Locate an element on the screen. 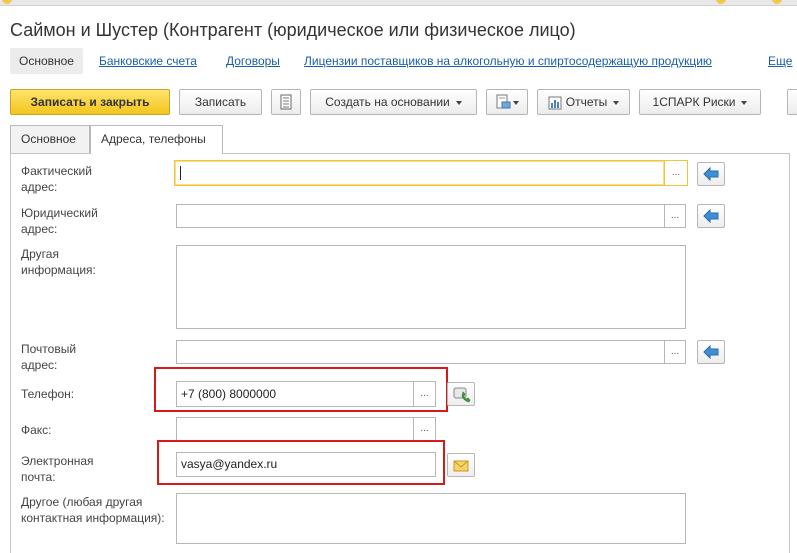 The image size is (797, 553). other-info-label-line1: Другая is located at coordinates (40, 254).